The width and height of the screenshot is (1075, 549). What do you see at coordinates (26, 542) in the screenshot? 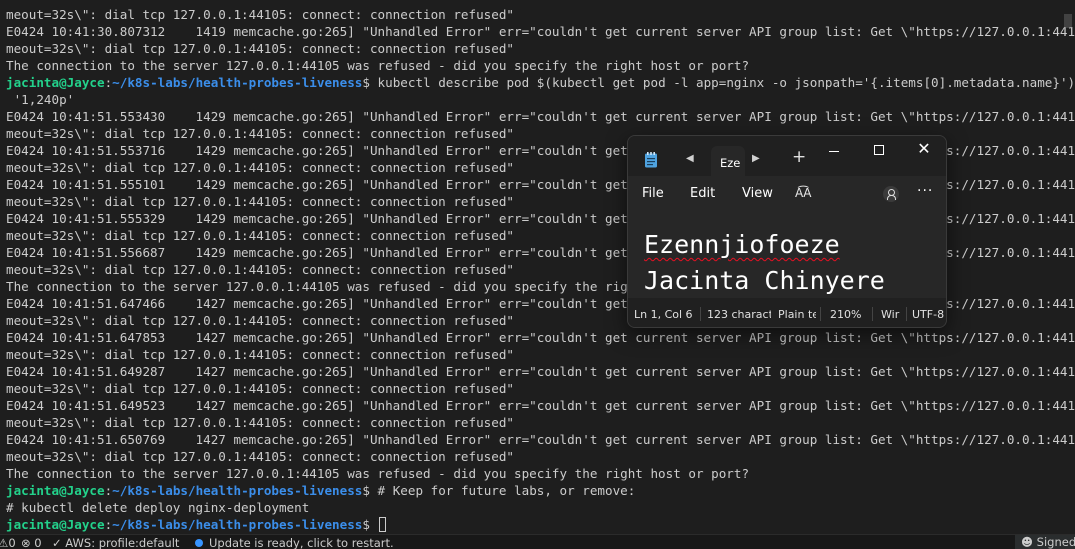
I see `error-icon: ⊗` at bounding box center [26, 542].